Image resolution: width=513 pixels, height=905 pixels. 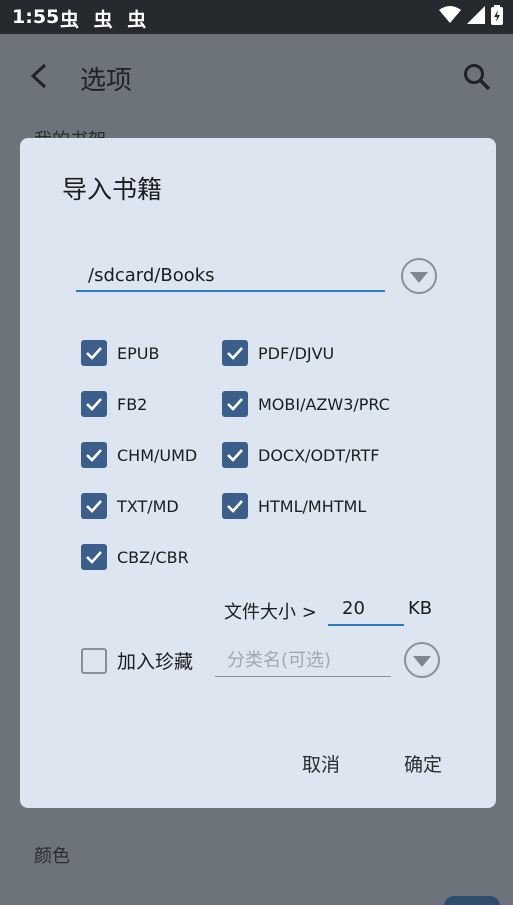 I want to click on search-icon, so click(x=477, y=77).